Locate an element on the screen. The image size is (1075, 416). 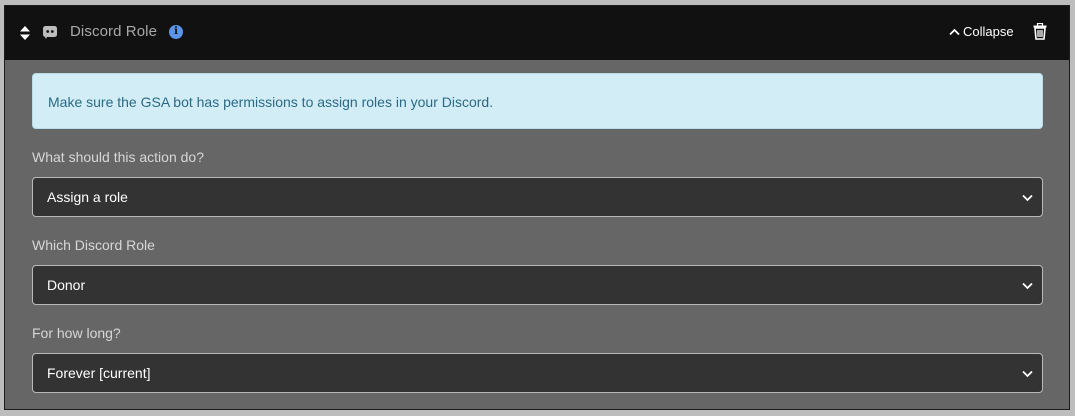
duration-select: Forever [current] is located at coordinates (537, 373).